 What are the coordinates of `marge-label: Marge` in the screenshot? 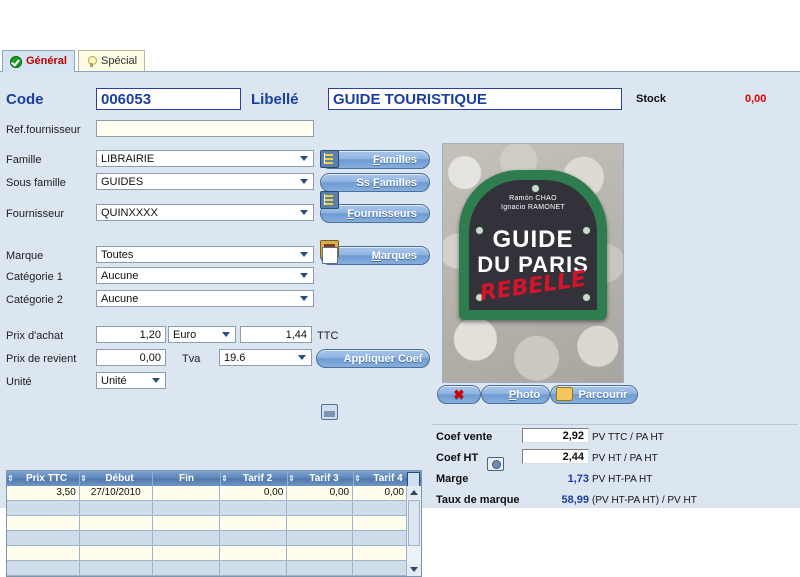 It's located at (452, 479).